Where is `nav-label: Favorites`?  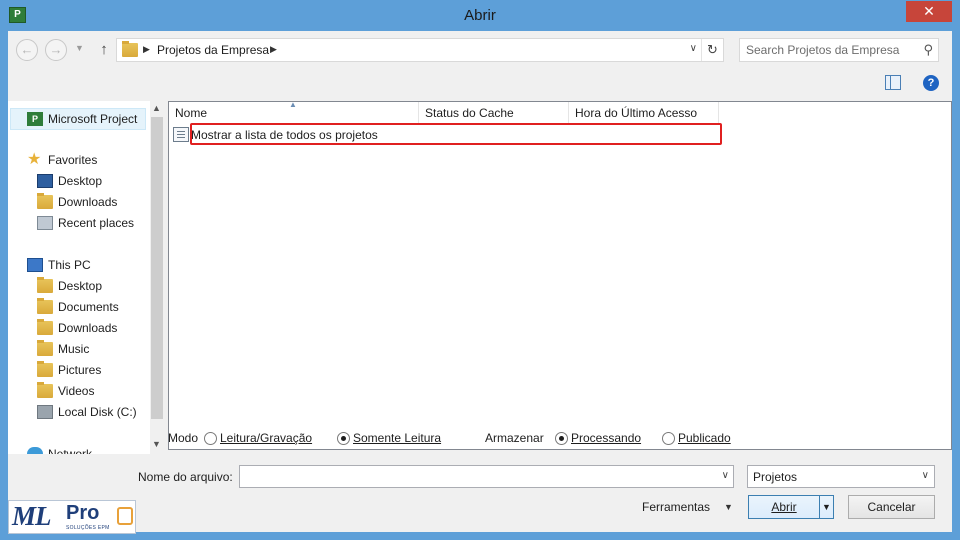
nav-label: Favorites is located at coordinates (73, 160).